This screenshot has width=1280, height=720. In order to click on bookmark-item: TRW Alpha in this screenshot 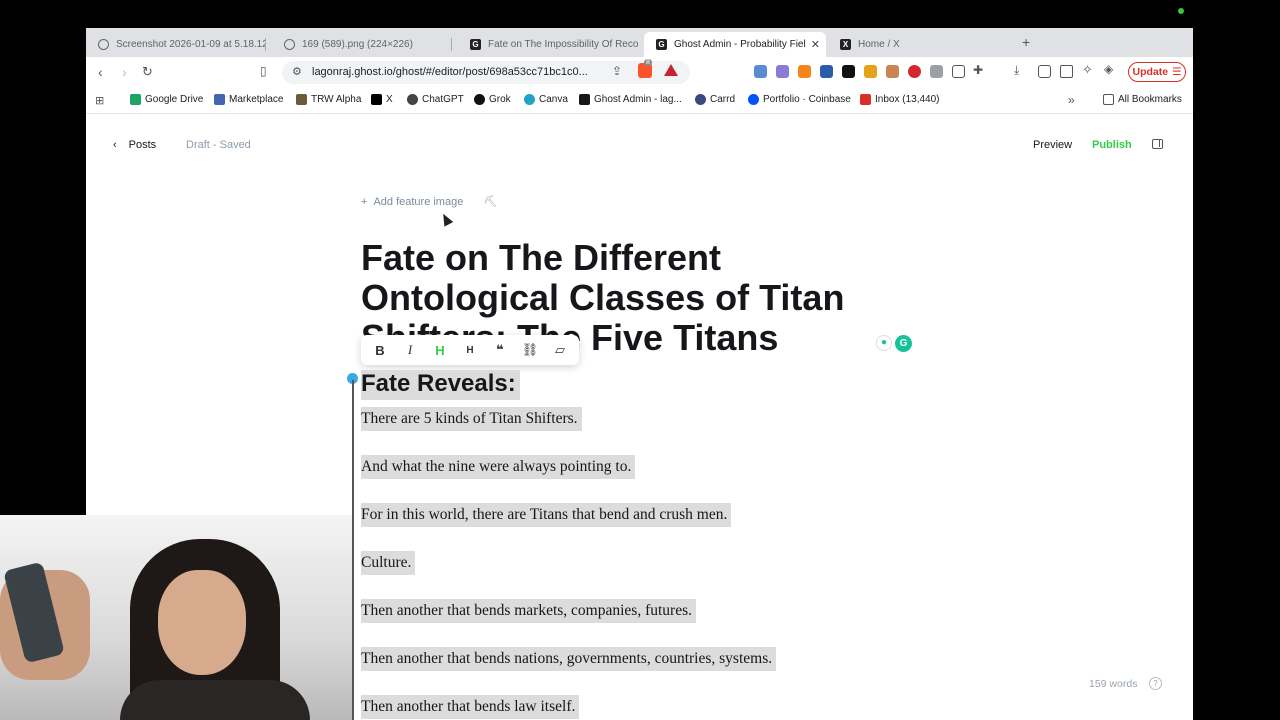, I will do `click(328, 99)`.